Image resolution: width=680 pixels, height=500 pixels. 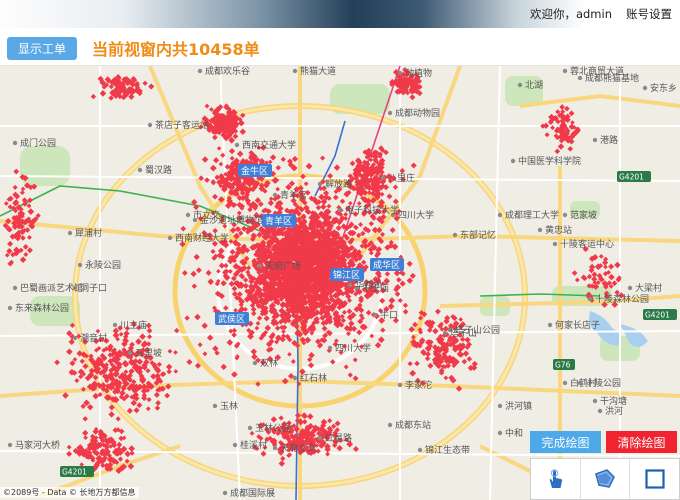 I want to click on park-area, so click(x=45, y=166).